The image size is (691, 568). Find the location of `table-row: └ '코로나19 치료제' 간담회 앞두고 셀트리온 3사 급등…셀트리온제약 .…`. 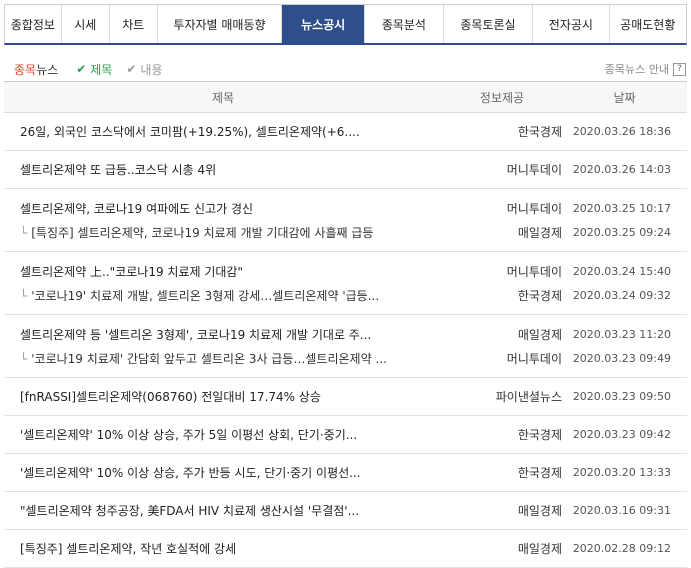

table-row: └ '코로나19 치료제' 간담회 앞두고 셀트리온 3사 급등…셀트리온제약 .… is located at coordinates (345, 358).